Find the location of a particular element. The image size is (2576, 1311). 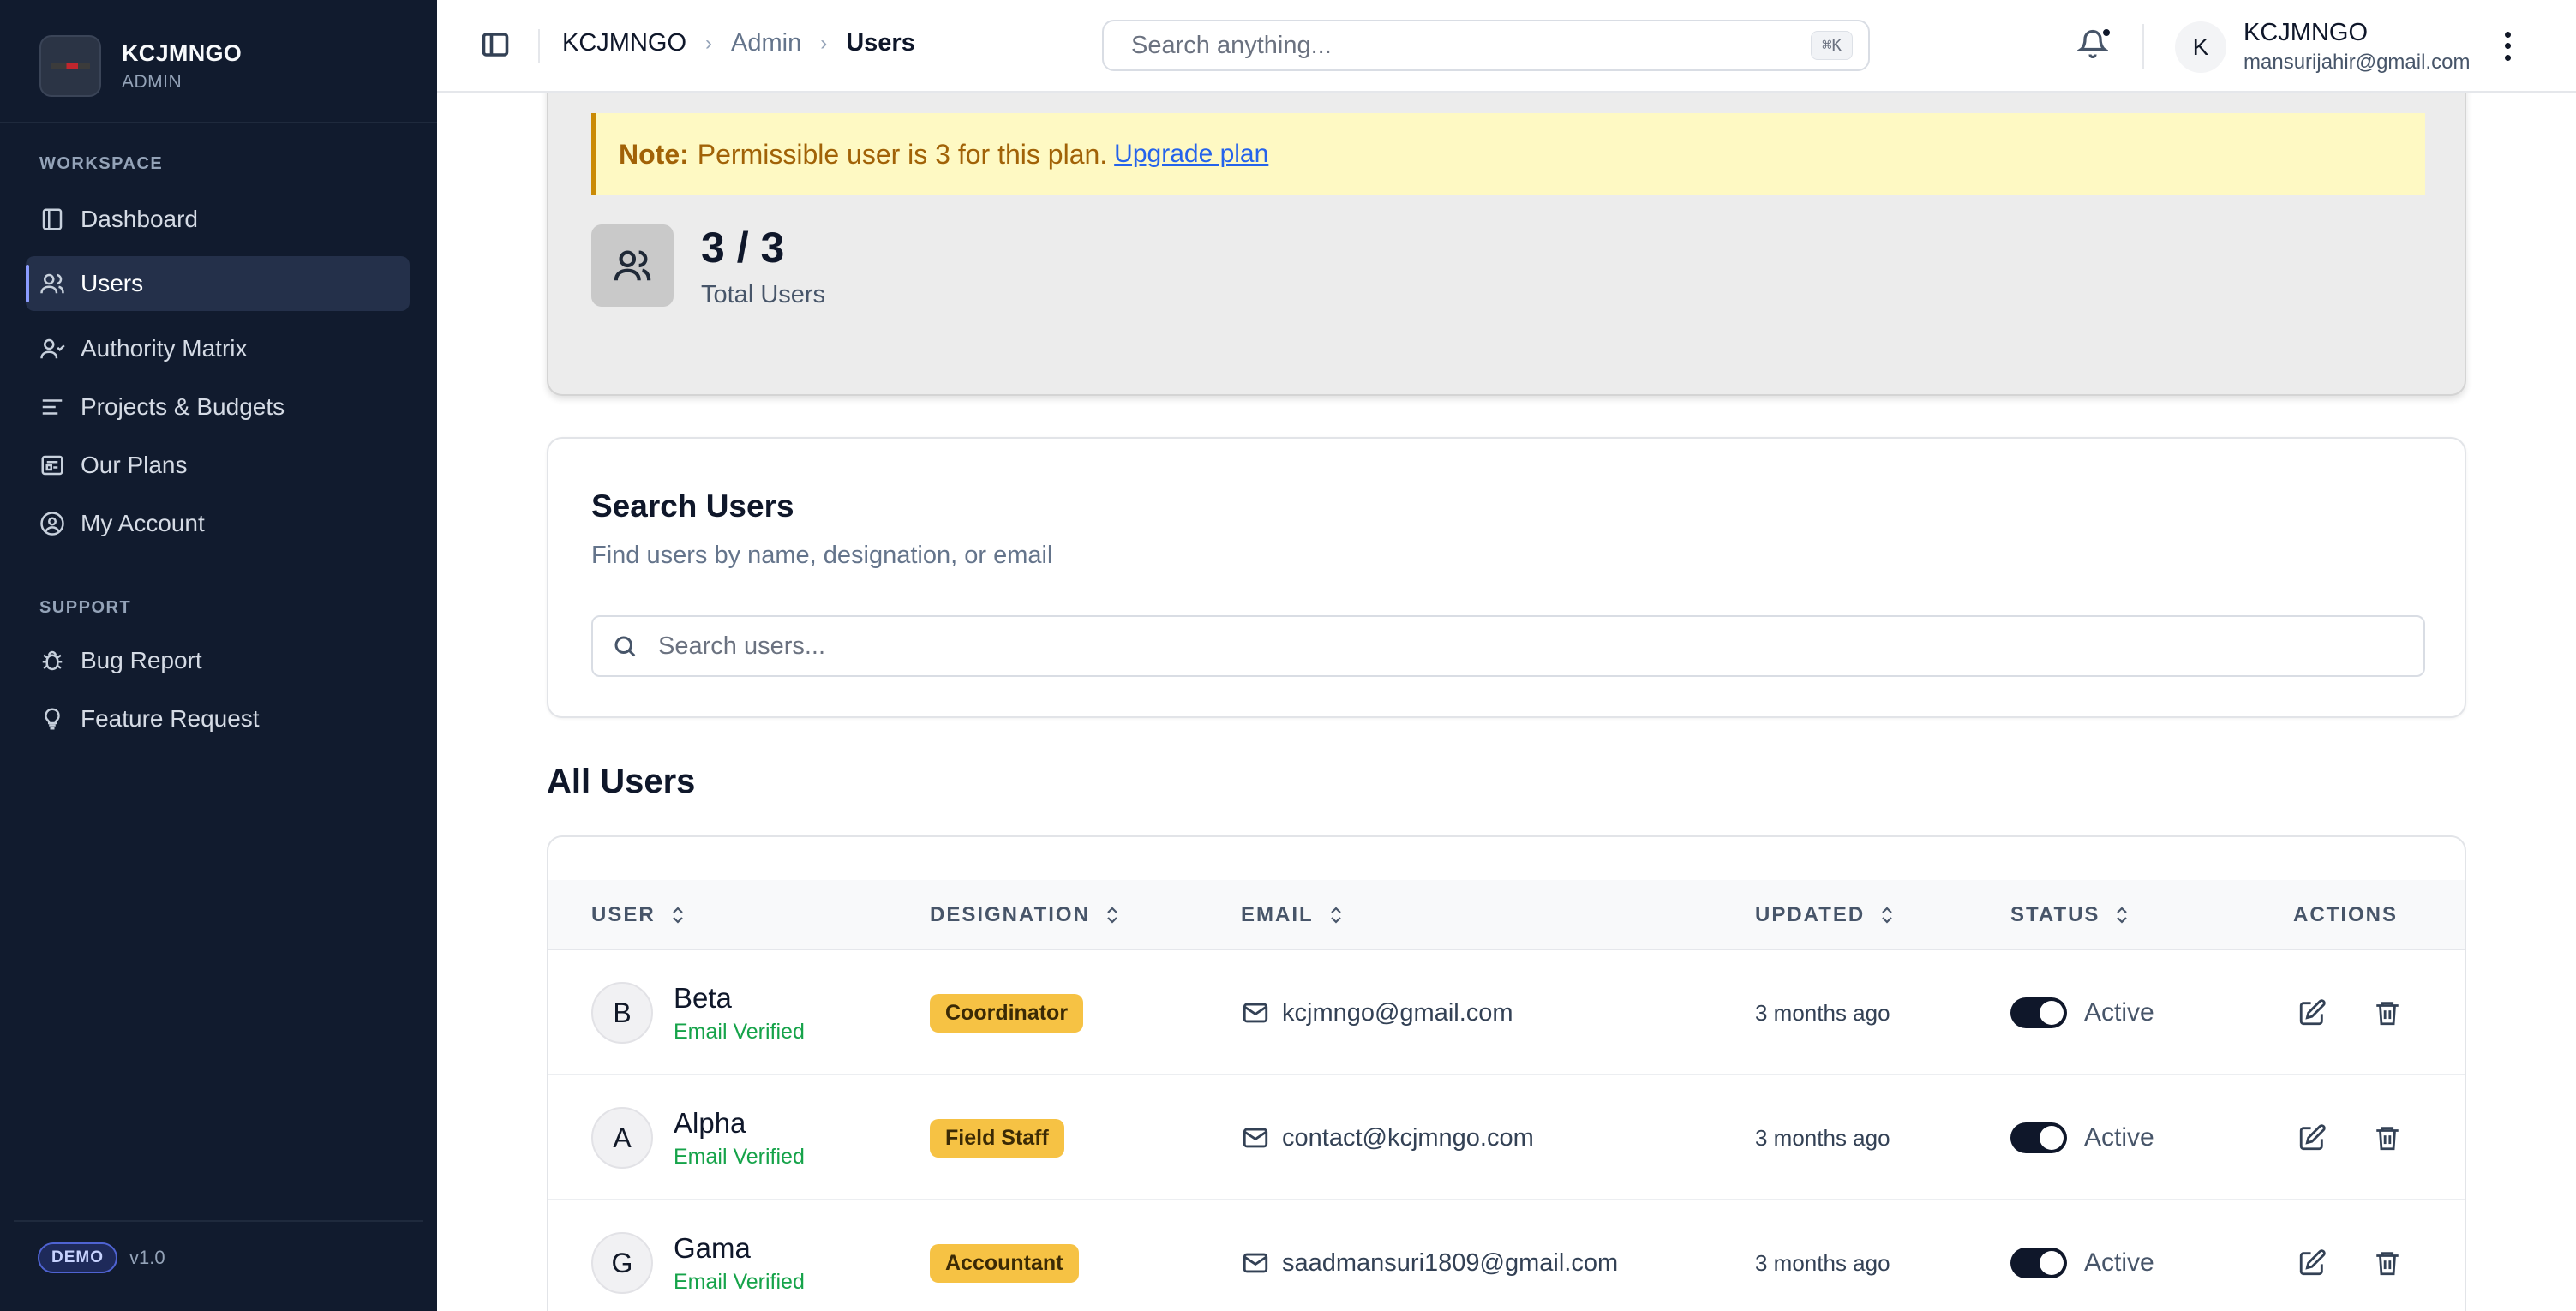

user-name: KCJMNGO is located at coordinates (2306, 32).